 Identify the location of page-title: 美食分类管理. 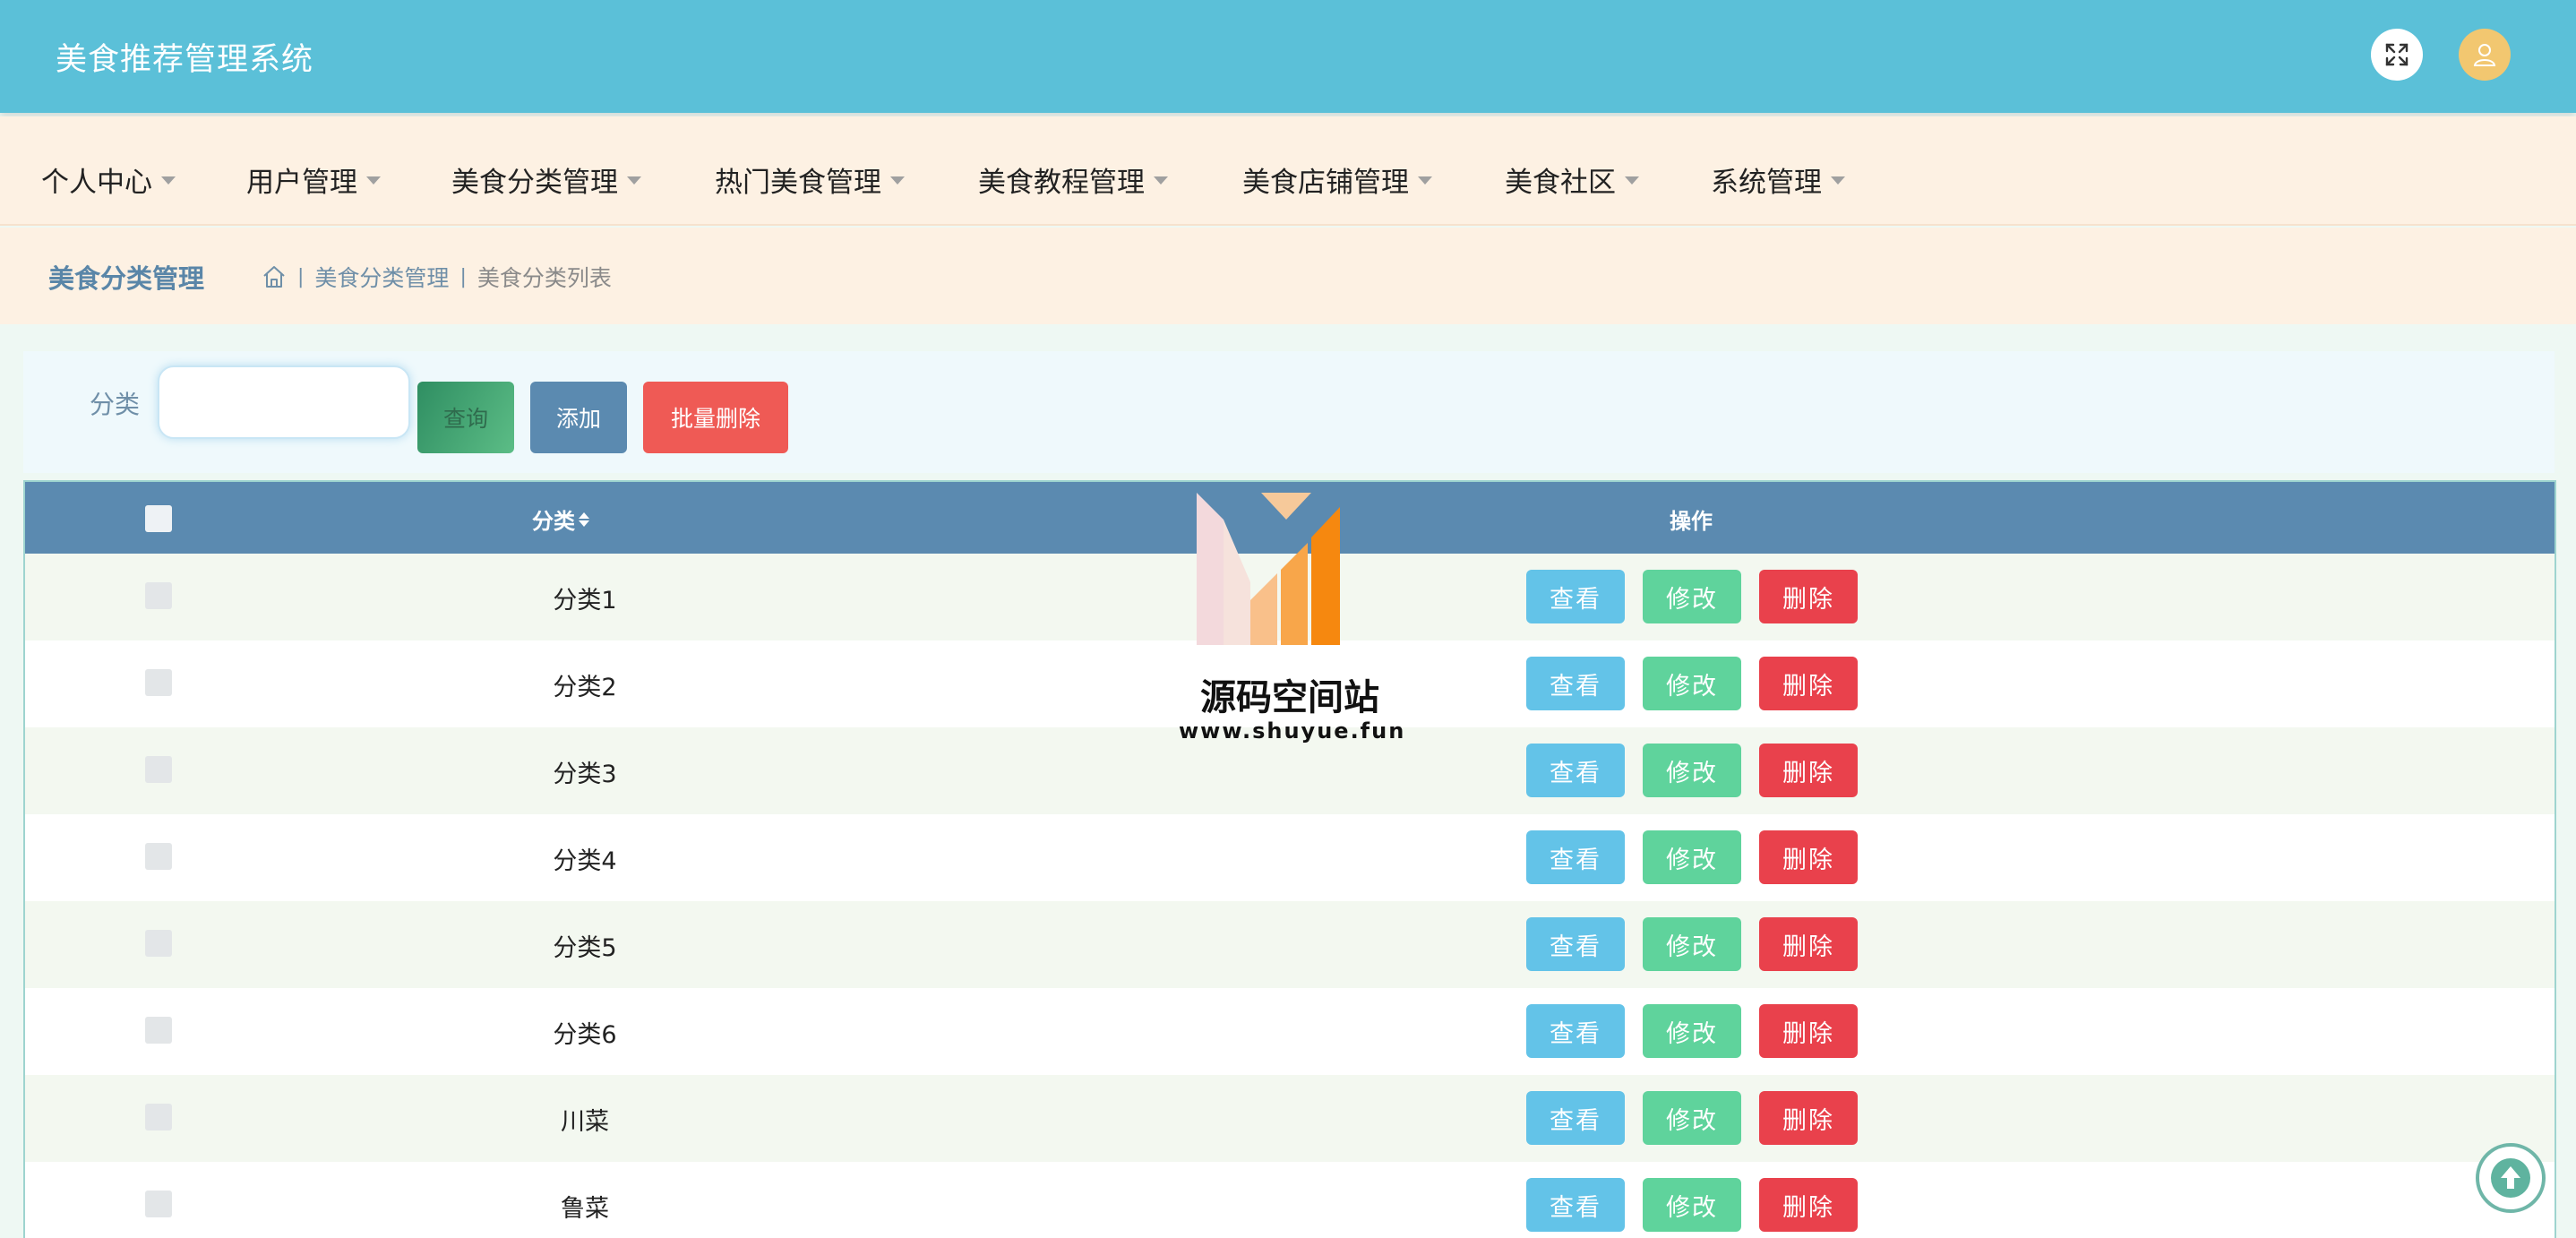
(126, 278).